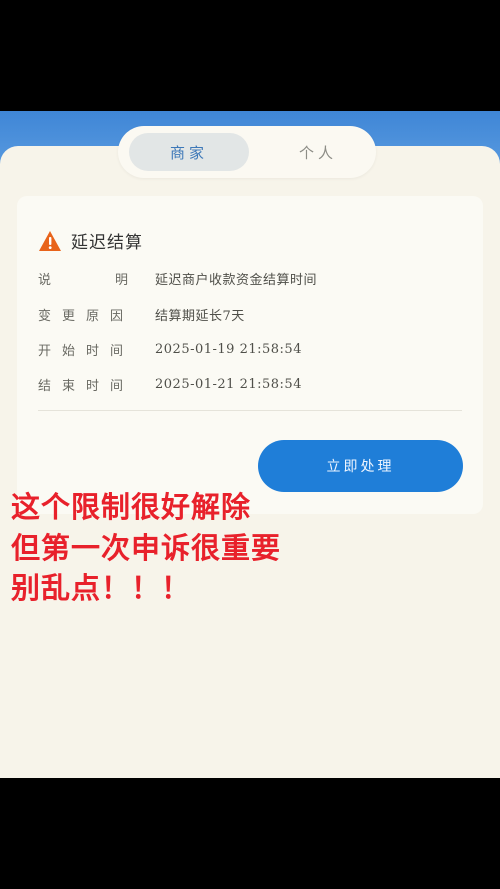  I want to click on detail-row-description: 说明 延迟商户收款资金结算时间, so click(248, 278).